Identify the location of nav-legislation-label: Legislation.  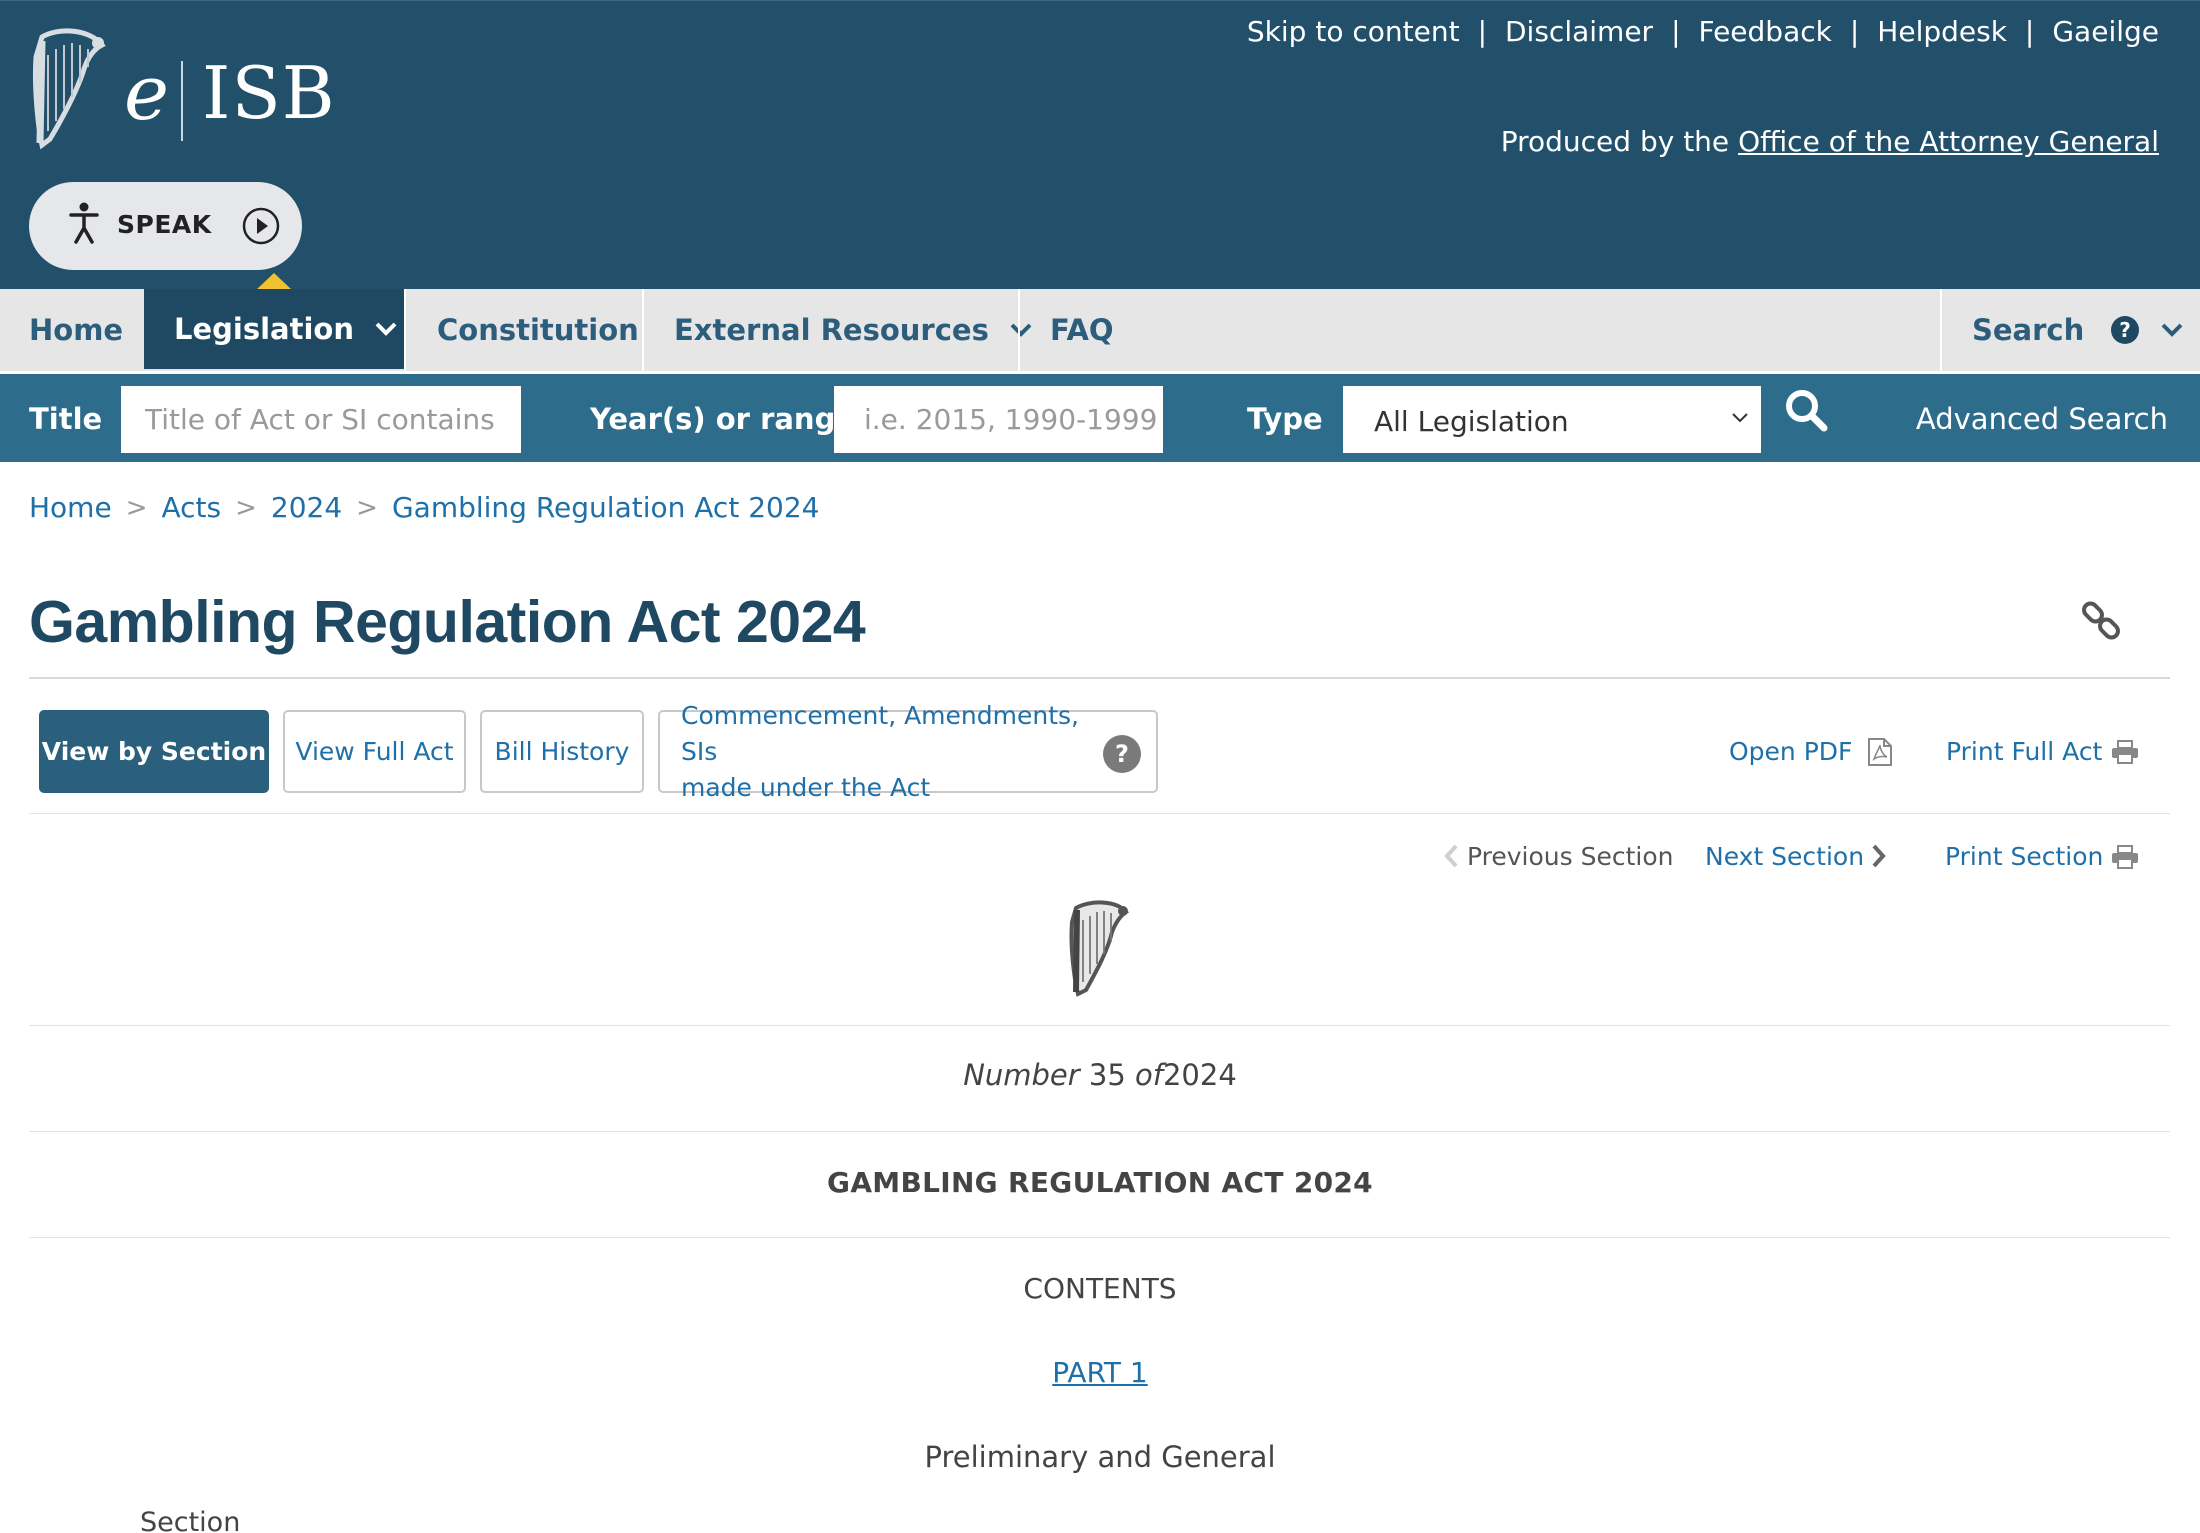
(264, 329).